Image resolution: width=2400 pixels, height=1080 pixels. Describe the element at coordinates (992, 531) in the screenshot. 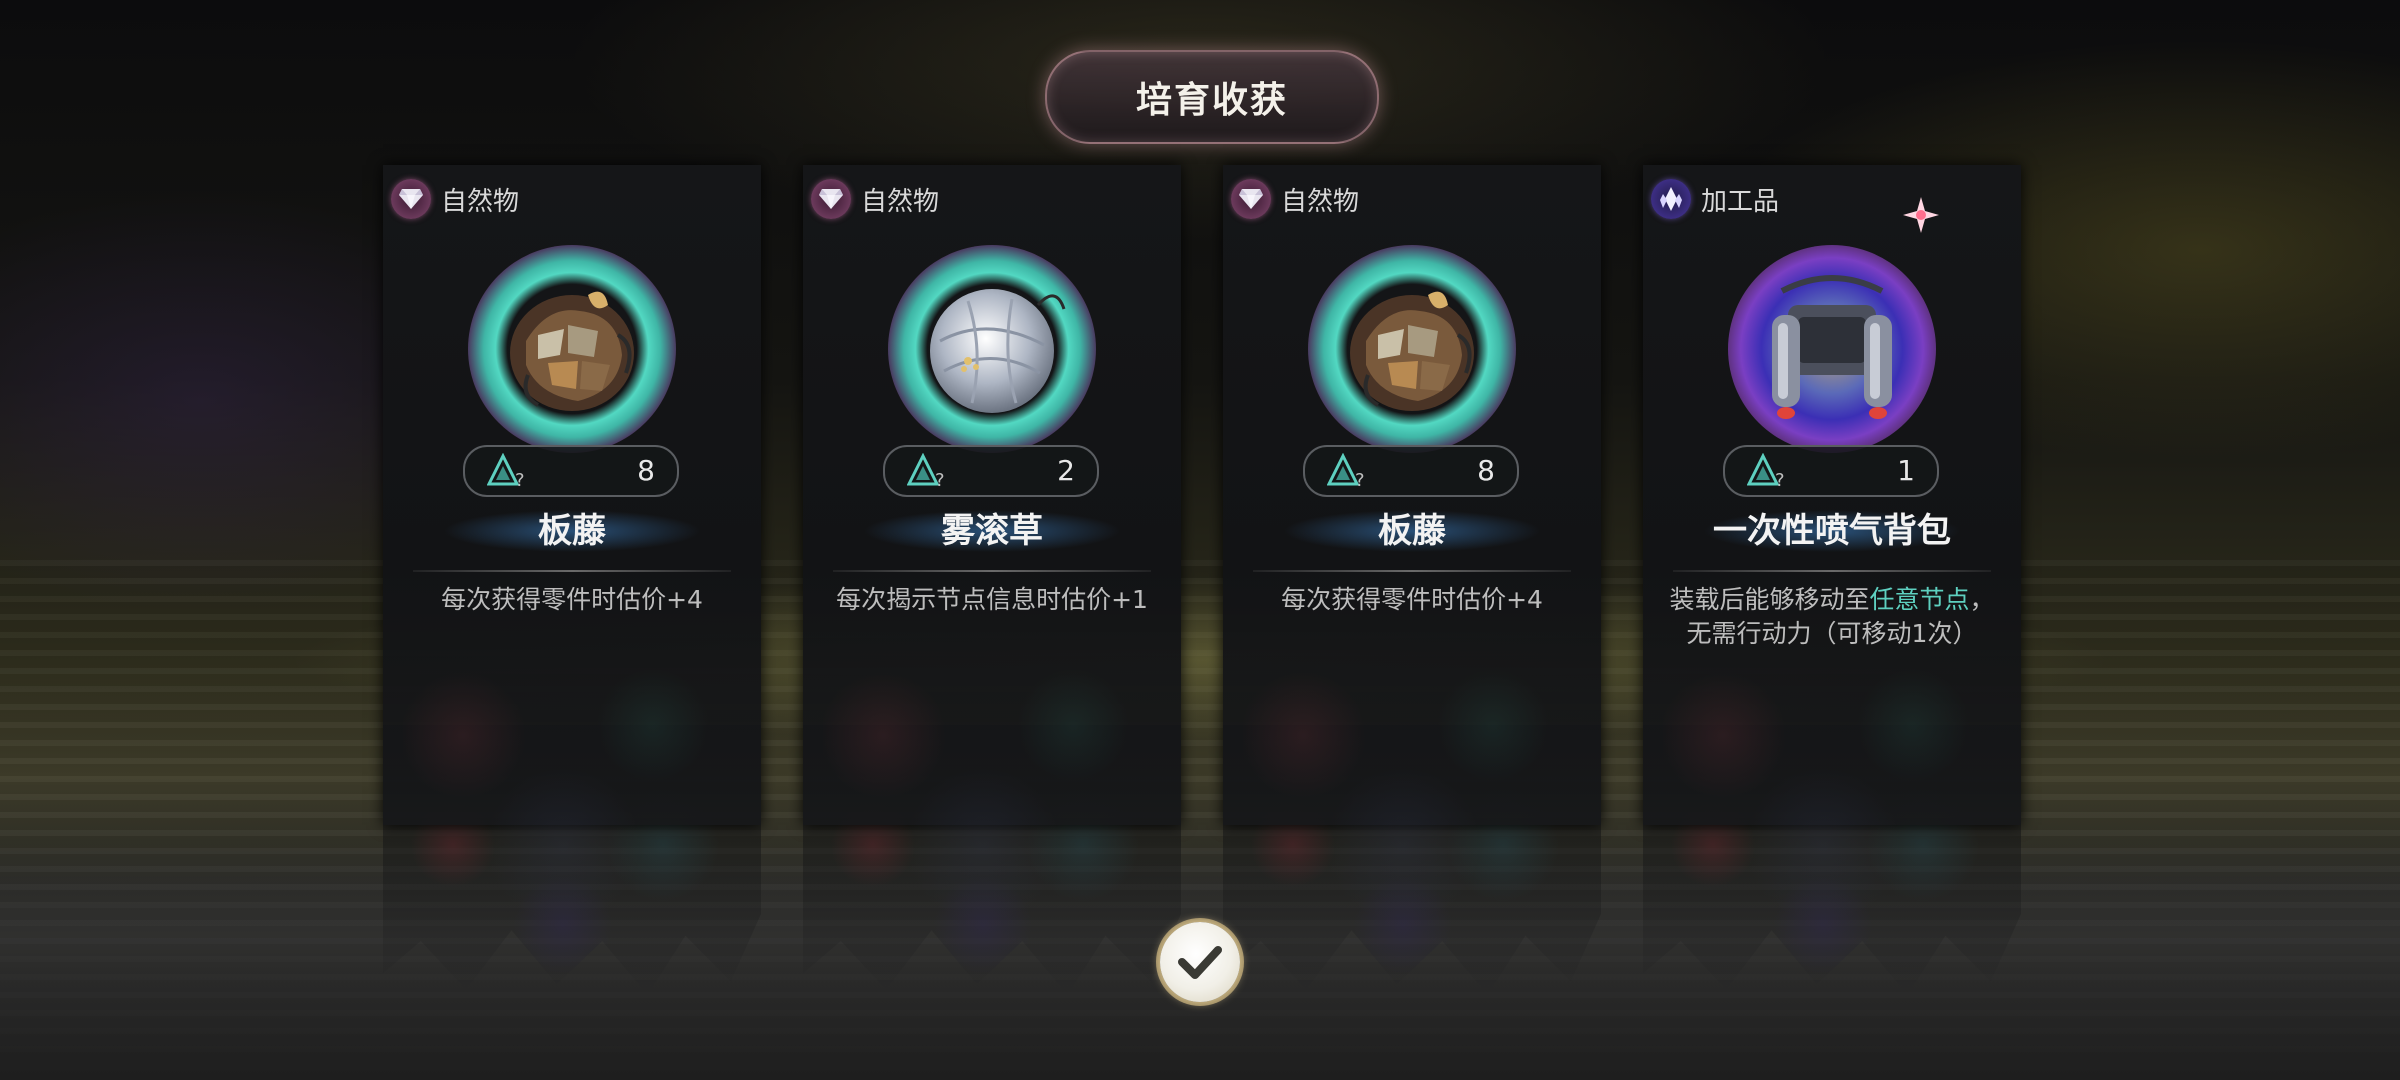

I see `item-name: 雾滚草` at that location.